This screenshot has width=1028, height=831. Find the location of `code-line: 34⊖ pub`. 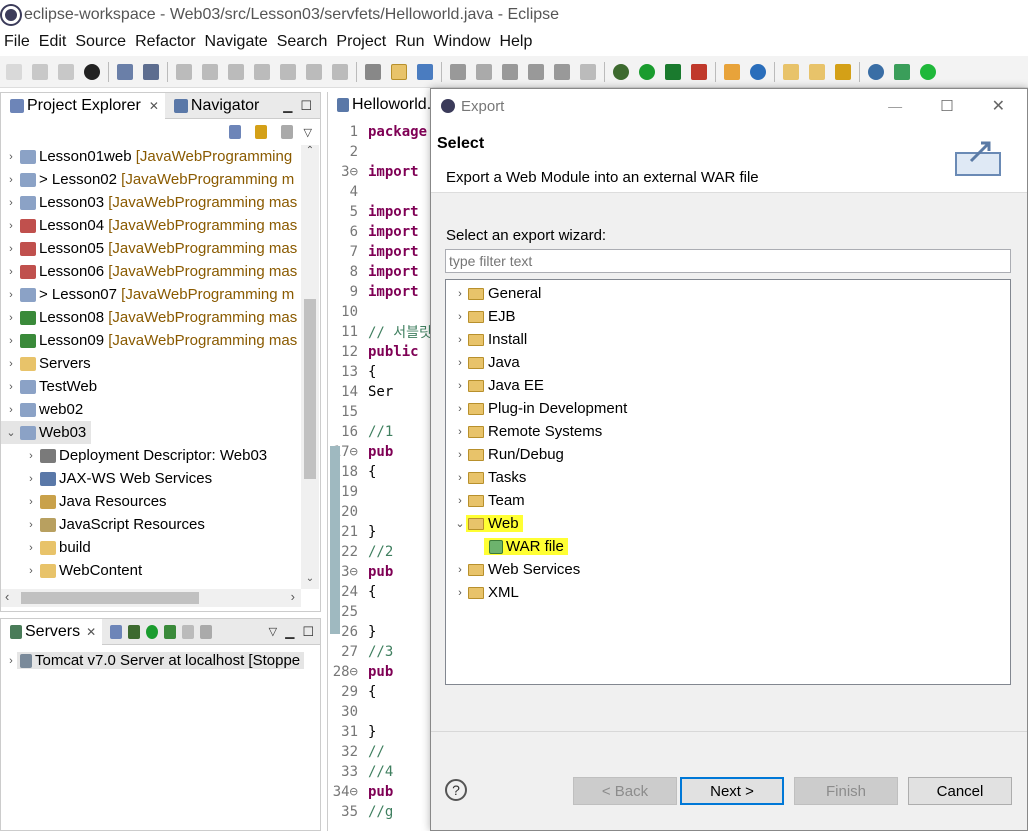

code-line: 34⊖ pub is located at coordinates (382, 792).